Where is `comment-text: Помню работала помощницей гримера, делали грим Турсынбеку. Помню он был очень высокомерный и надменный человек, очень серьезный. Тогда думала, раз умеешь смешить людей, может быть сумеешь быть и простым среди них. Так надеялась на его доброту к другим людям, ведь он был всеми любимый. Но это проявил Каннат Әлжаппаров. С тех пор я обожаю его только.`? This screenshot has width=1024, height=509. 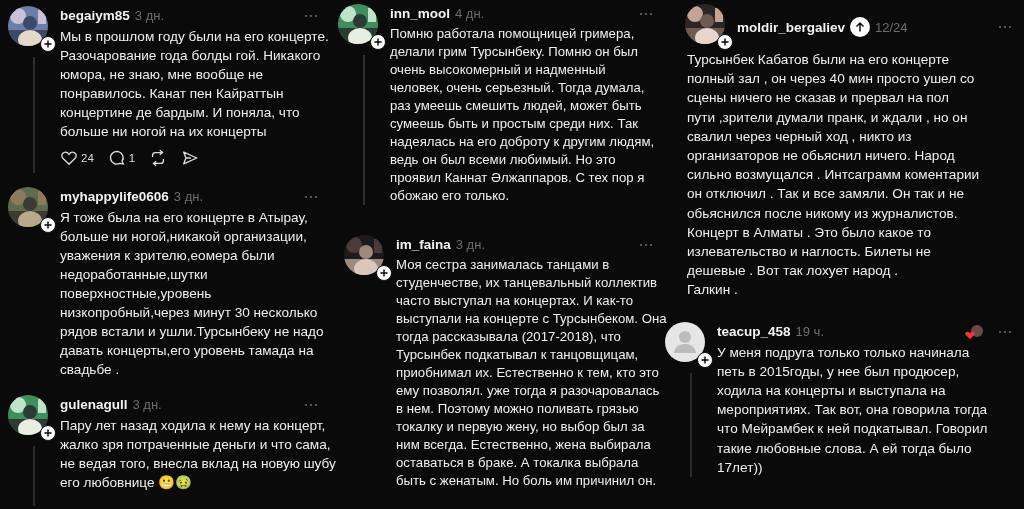
comment-text: Помню работала помощницей гримера, делали грим Турсынбеку. Помню он был очень высокомерный и надменный человек, очень серьезный. Тогда думала, раз умеешь смешить людей, может быть сумеешь быть и простым среди них. Так надеялась на его доброту к другим людям, ведь он был всеми любимый. Но это проявил Каннат Әлжаппаров. С тех пор я обожаю его только. is located at coordinates (523, 115).